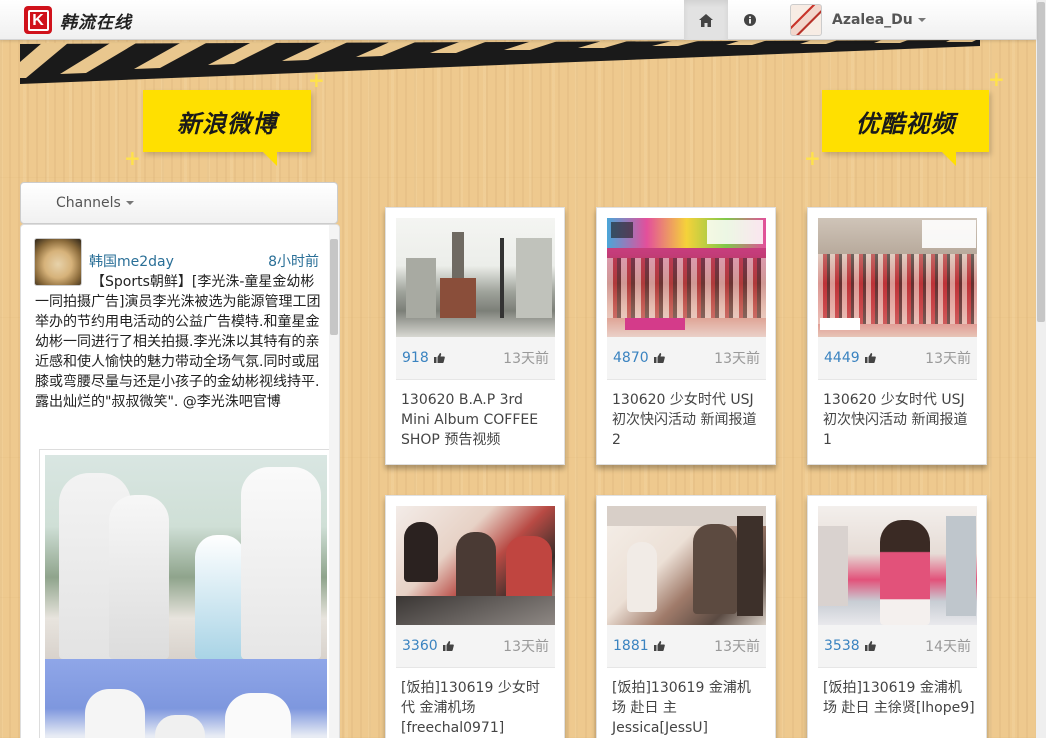 Image resolution: width=1046 pixels, height=738 pixels. I want to click on brand: K 韩流在线, so click(78, 20).